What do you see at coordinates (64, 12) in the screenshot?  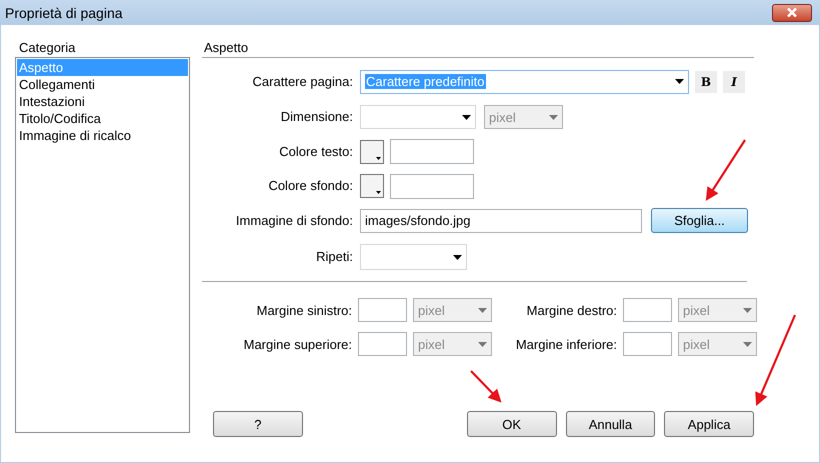 I see `window-title: Proprietà di pagina` at bounding box center [64, 12].